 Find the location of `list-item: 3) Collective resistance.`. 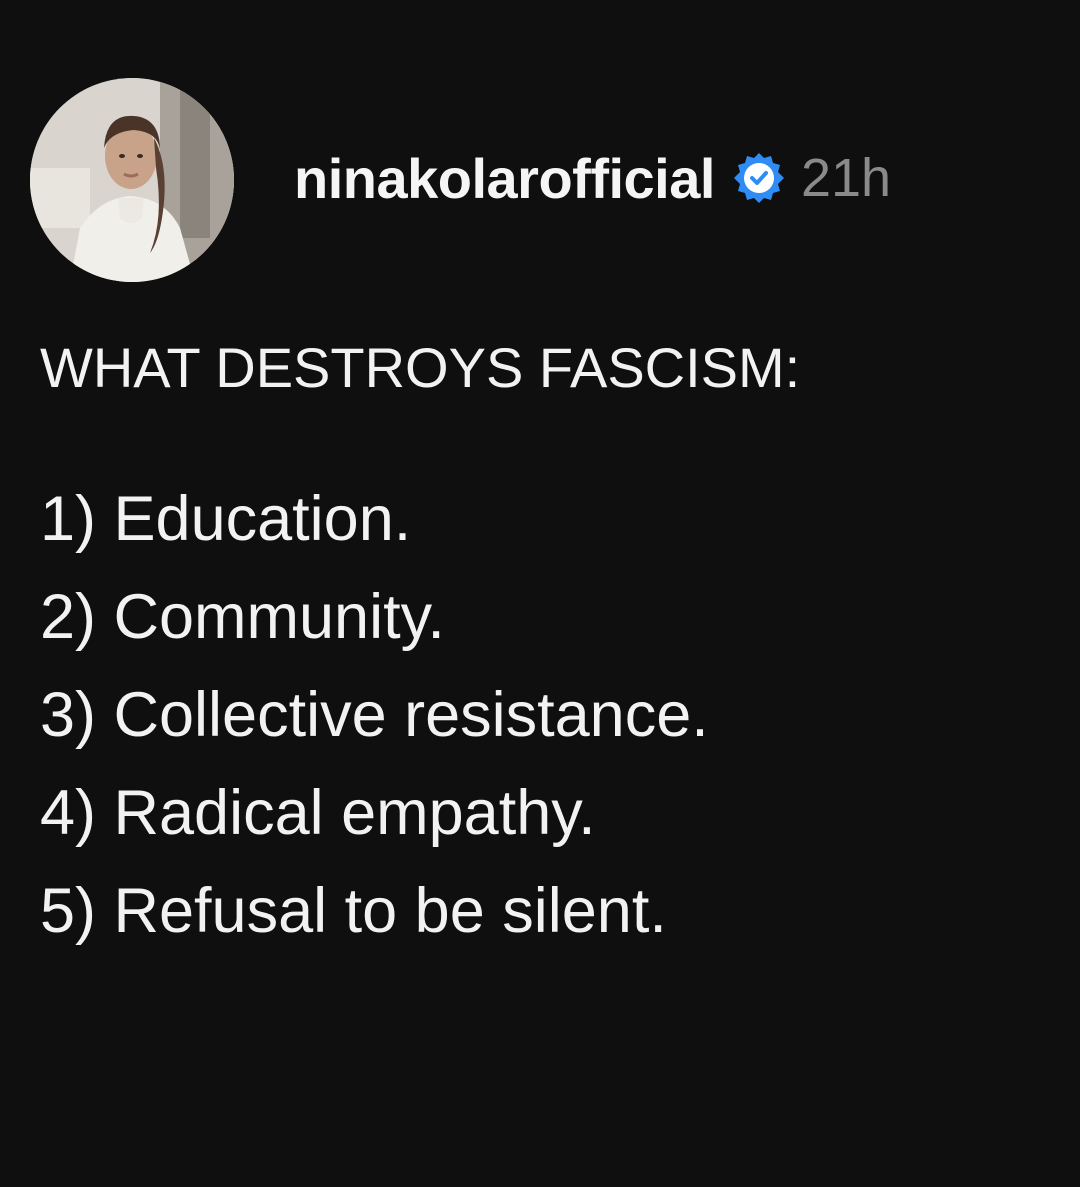

list-item: 3) Collective resistance. is located at coordinates (374, 715).